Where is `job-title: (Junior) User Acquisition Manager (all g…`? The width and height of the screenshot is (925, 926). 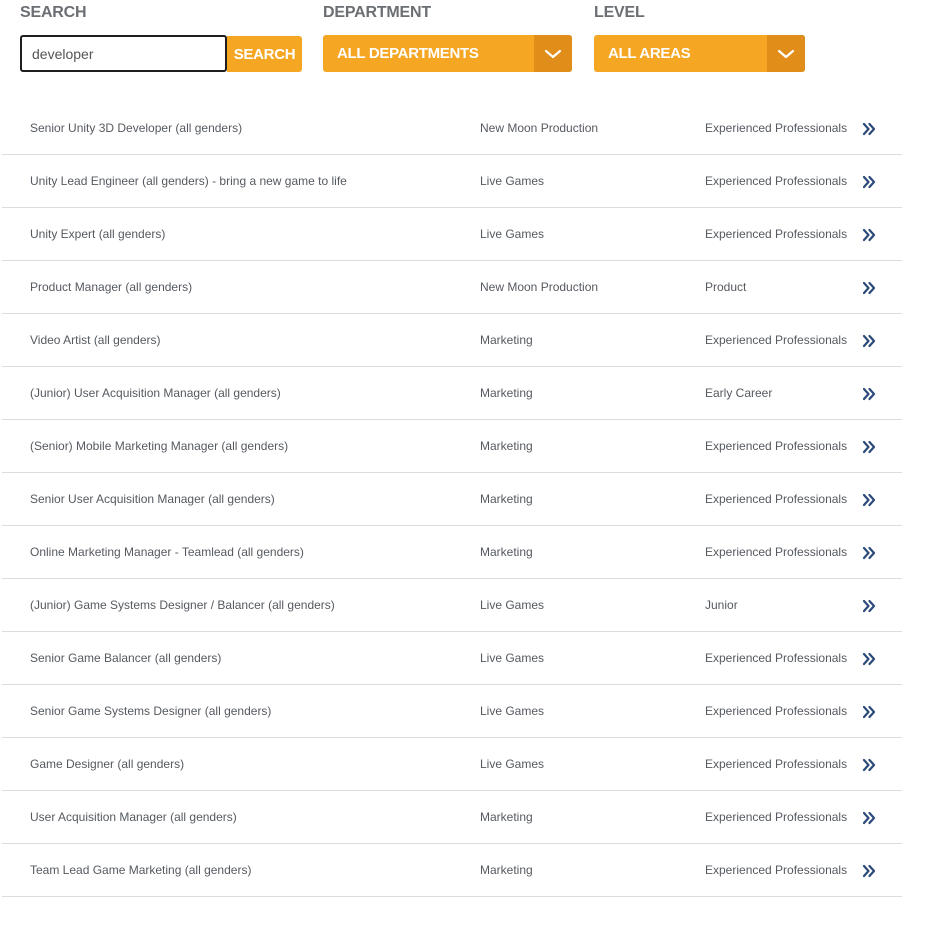 job-title: (Junior) User Acquisition Manager (all g… is located at coordinates (155, 393).